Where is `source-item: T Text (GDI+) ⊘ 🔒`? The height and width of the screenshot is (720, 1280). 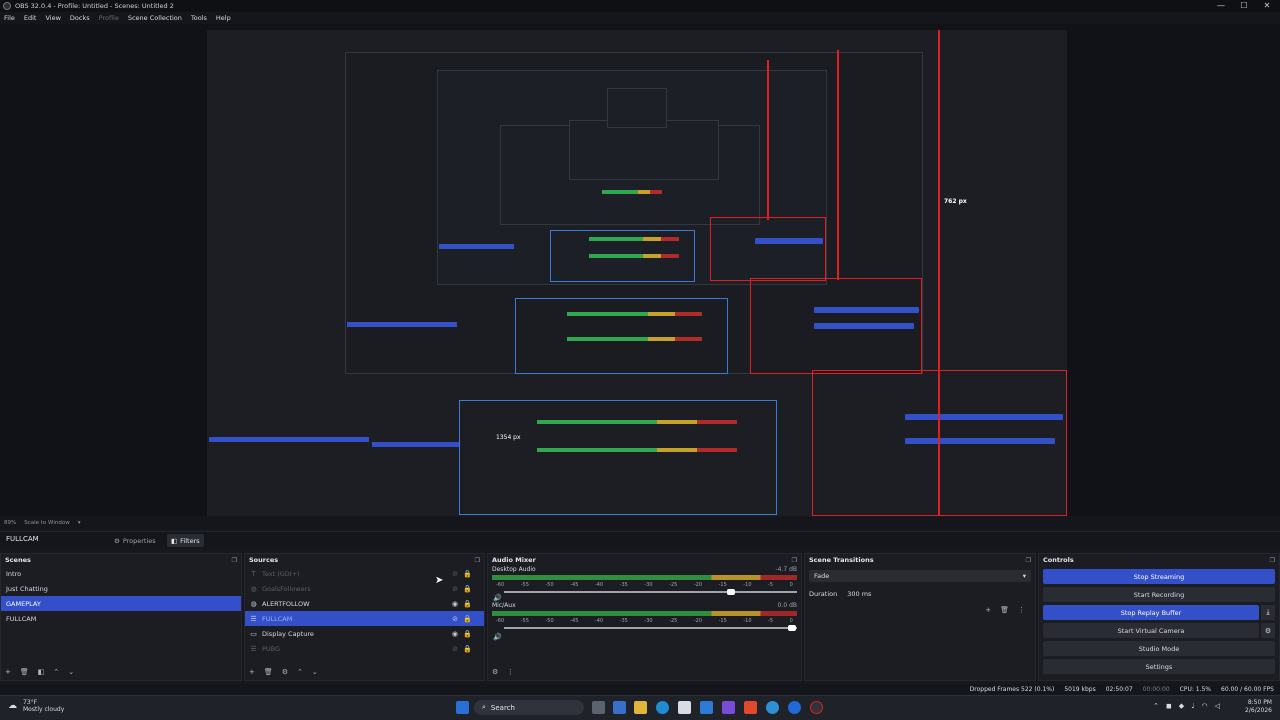
source-item: T Text (GDI+) ⊘ 🔒 is located at coordinates (364, 573).